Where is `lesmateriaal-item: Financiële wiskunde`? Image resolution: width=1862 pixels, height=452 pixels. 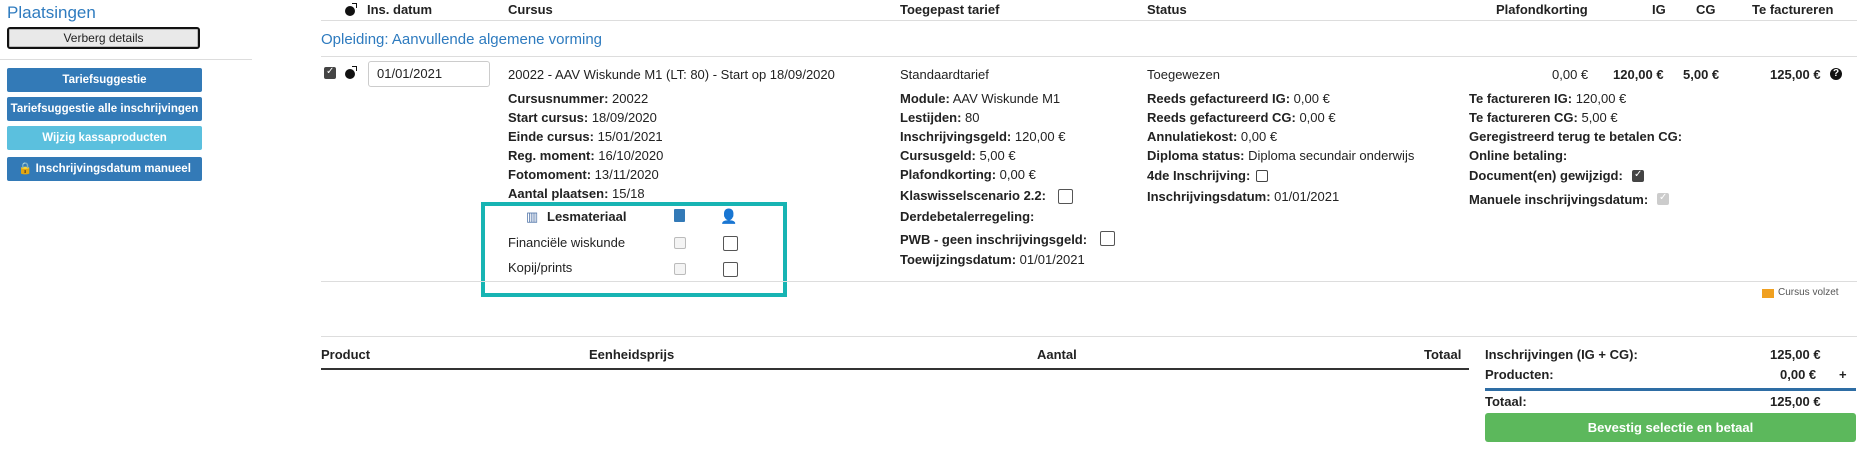 lesmateriaal-item: Financiële wiskunde is located at coordinates (567, 242).